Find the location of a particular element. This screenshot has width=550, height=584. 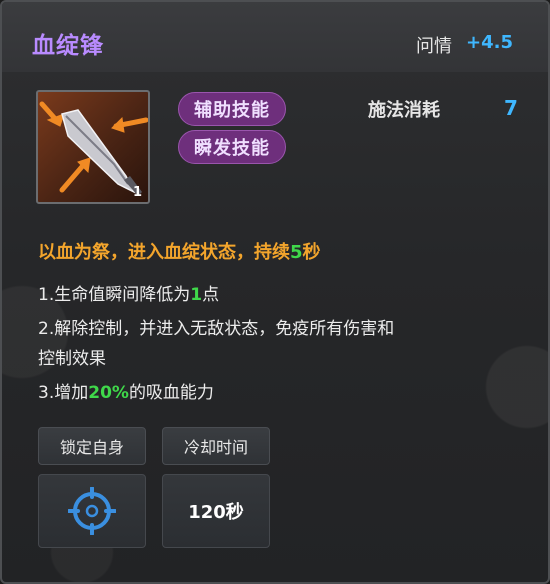

skill-name: 血绽锋 is located at coordinates (68, 46).